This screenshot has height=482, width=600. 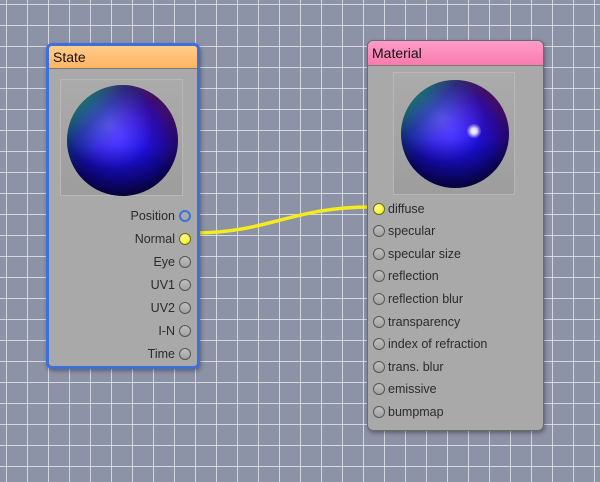 I want to click on material-preview, so click(x=454, y=133).